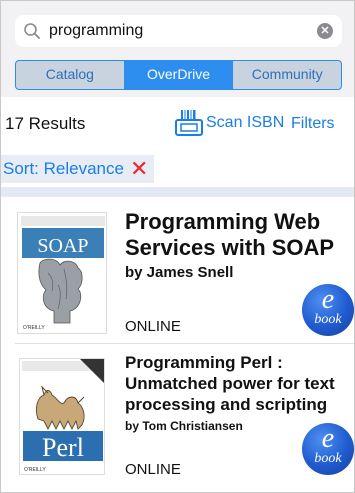 Image resolution: width=355 pixels, height=493 pixels. I want to click on barcode-scanner-icon, so click(189, 123).